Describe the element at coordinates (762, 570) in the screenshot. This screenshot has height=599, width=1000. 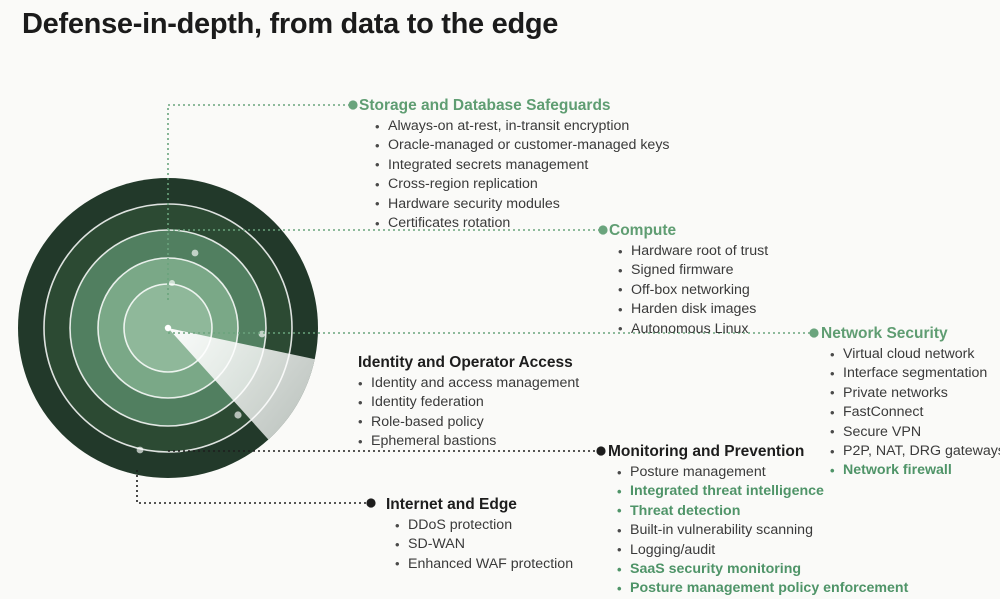
I see `list-item: SaaS security monitoring` at that location.